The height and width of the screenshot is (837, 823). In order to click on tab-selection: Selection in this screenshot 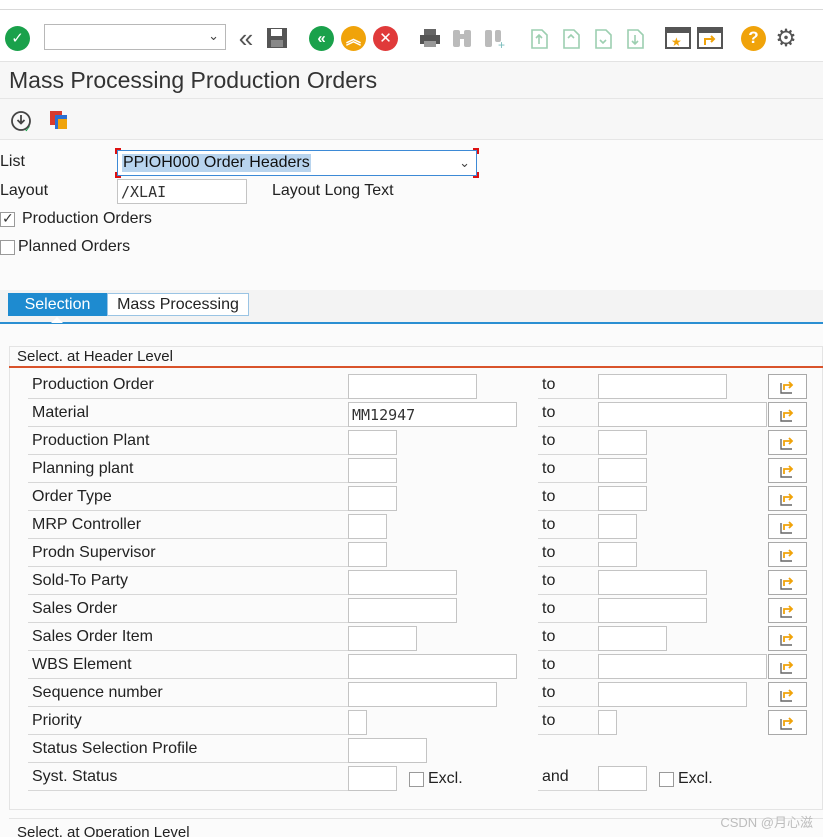, I will do `click(57, 304)`.